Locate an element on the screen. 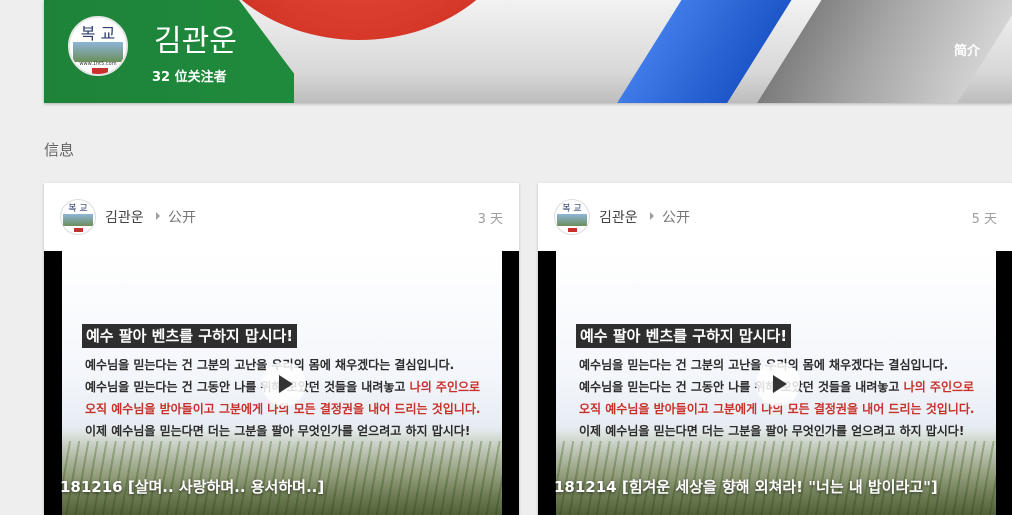 This screenshot has height=515, width=1012. profile-avatar: 복 교 www.1ht5.com is located at coordinates (98, 46).